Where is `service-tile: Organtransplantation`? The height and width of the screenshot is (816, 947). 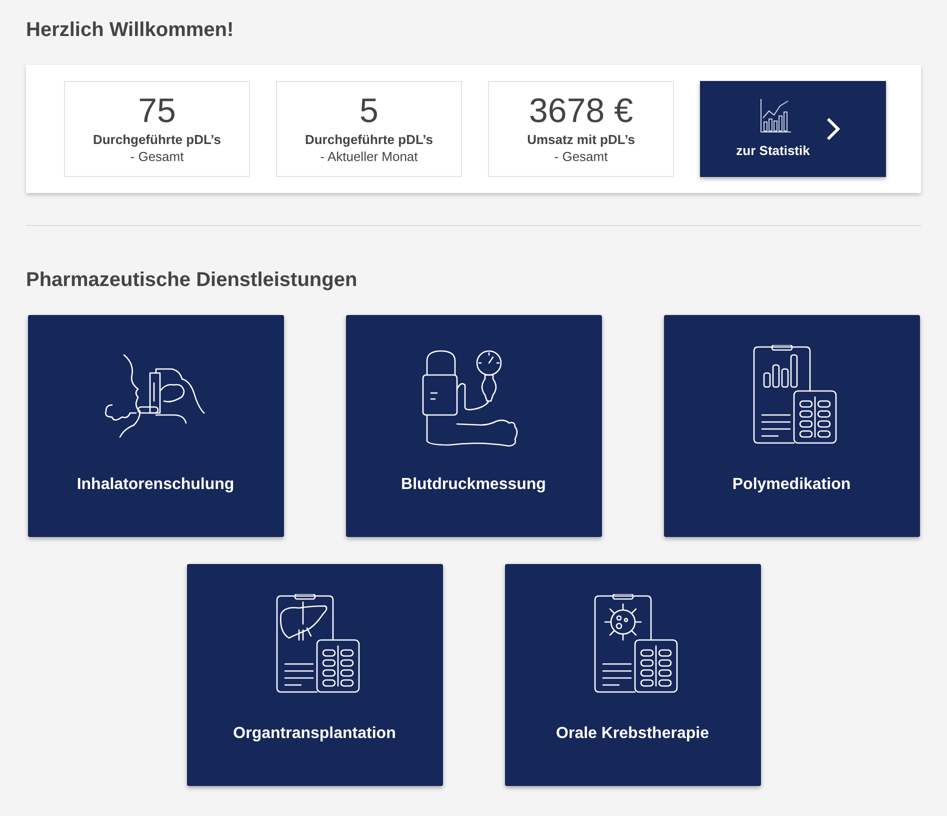
service-tile: Organtransplantation is located at coordinates (314, 675).